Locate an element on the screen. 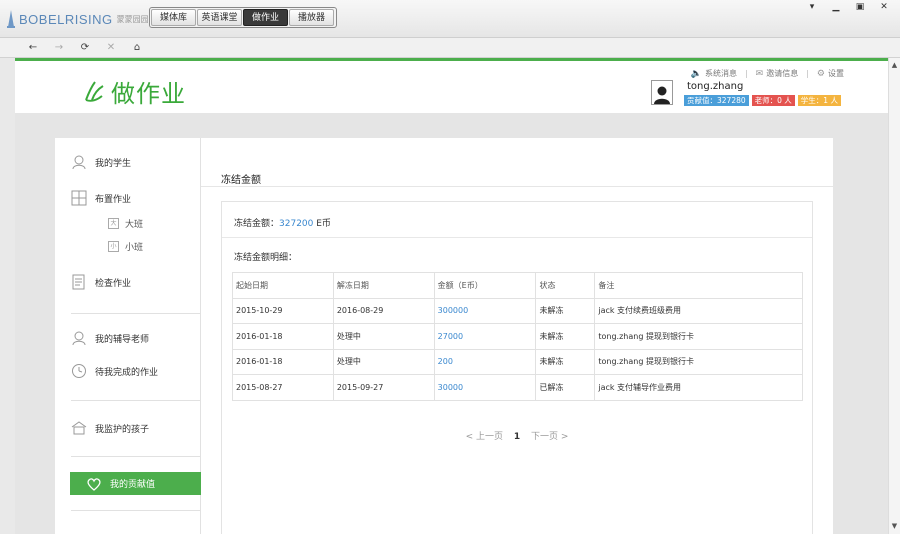  sidebar-subitem-big-class: 大 大班 is located at coordinates (125, 223).